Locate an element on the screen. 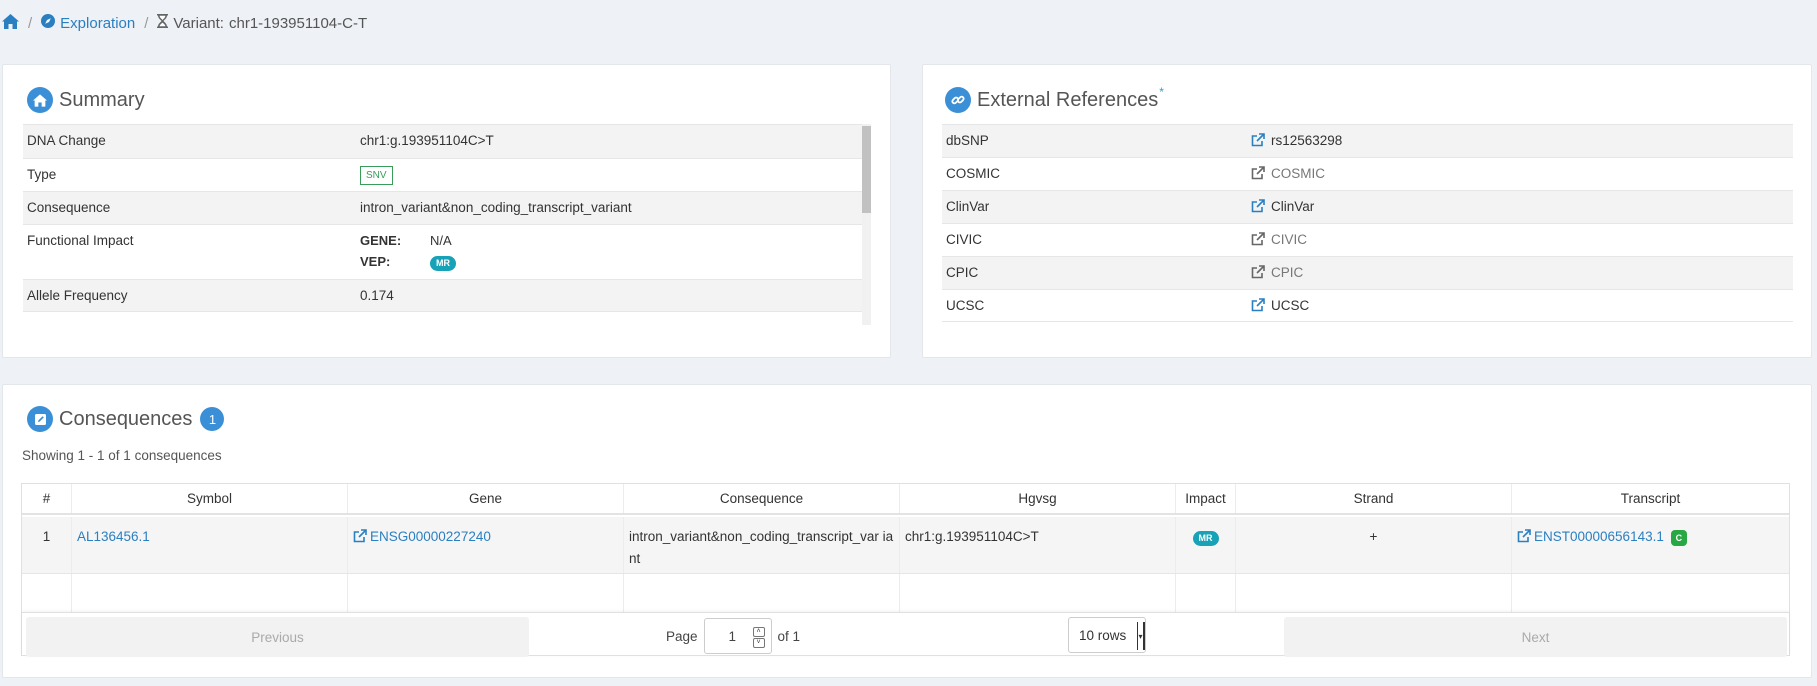 The width and height of the screenshot is (1817, 686). external-references-title: External References * is located at coordinates (1054, 99).